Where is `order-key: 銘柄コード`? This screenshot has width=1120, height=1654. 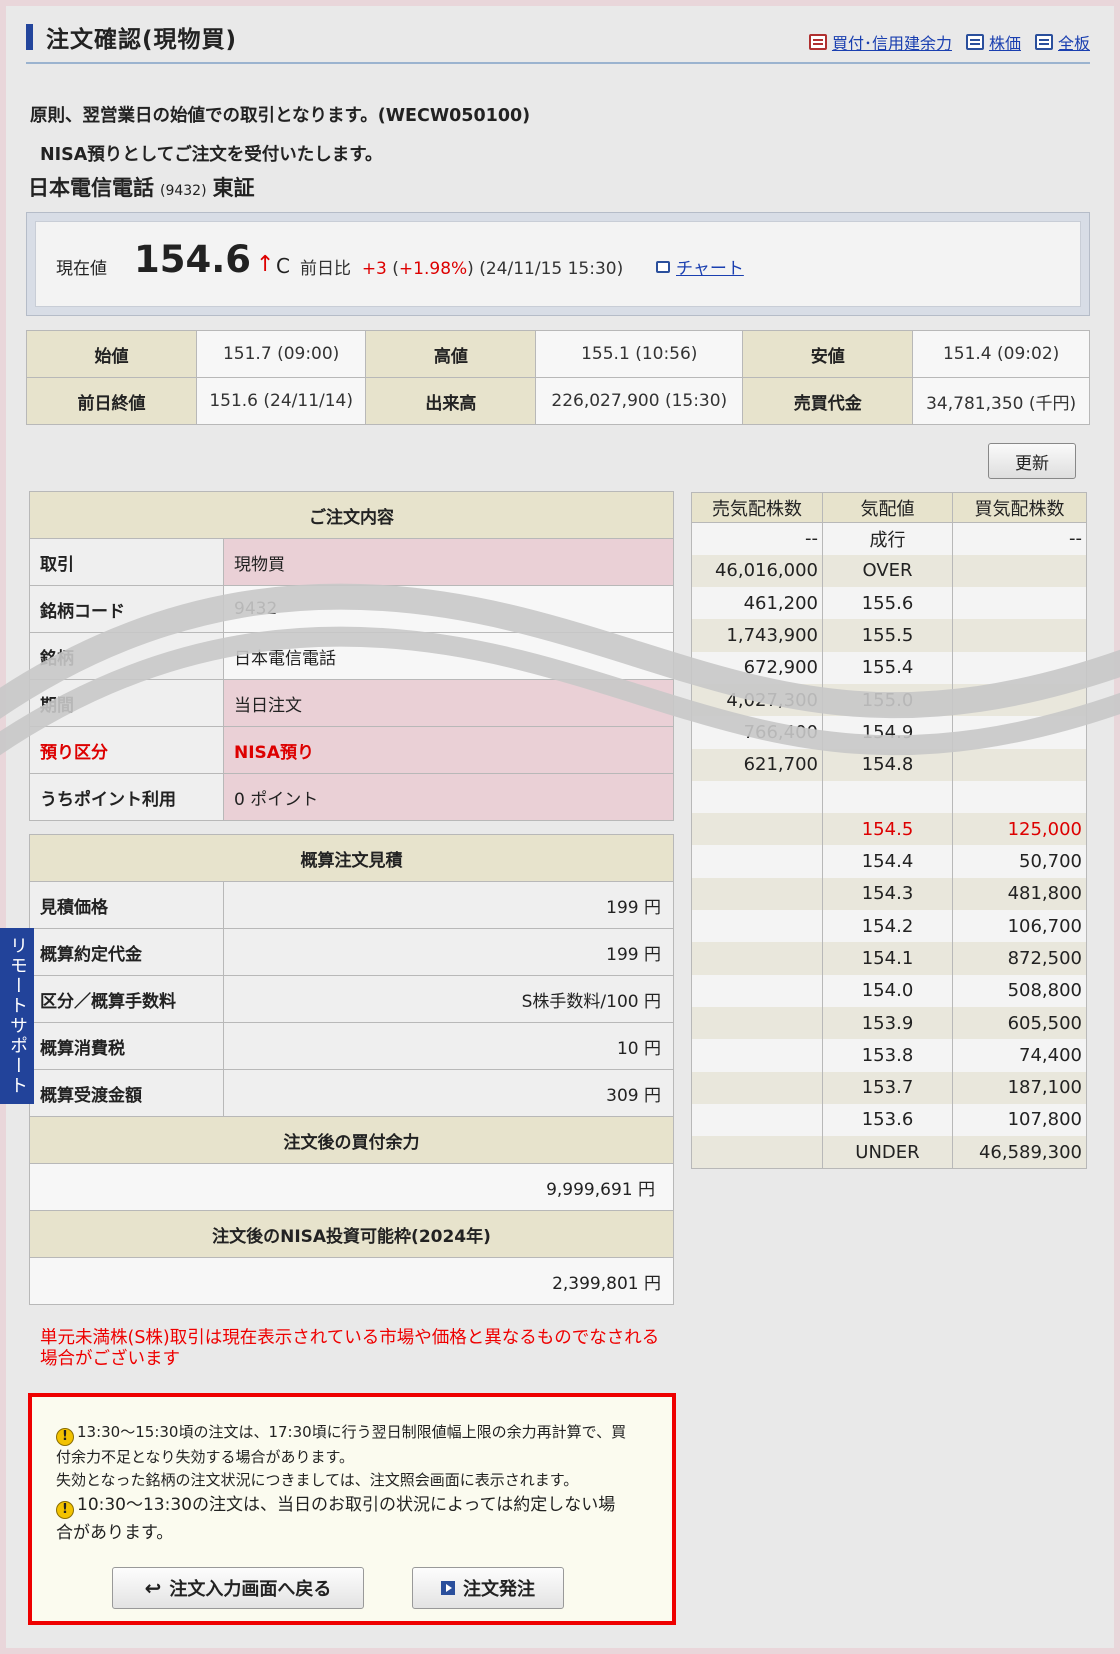 order-key: 銘柄コード is located at coordinates (126, 609).